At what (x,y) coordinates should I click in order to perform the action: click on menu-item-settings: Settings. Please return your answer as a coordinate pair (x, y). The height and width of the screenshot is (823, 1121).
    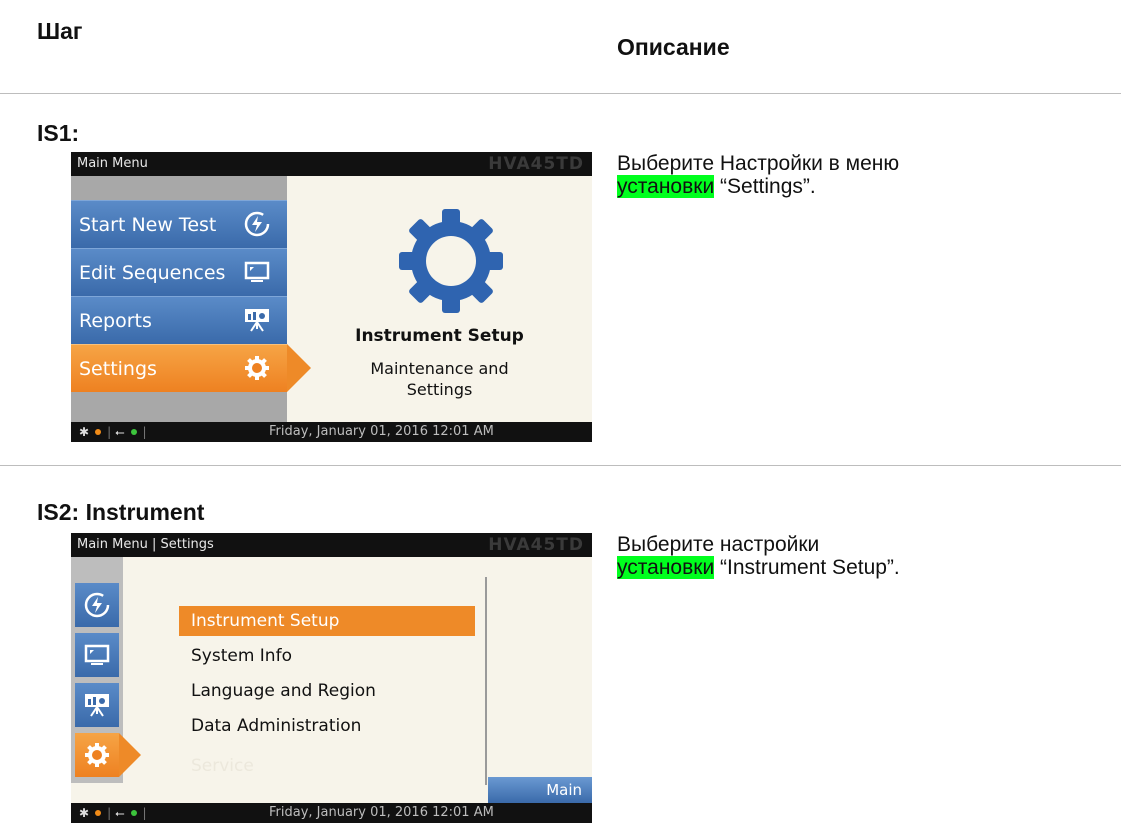
    Looking at the image, I should click on (179, 368).